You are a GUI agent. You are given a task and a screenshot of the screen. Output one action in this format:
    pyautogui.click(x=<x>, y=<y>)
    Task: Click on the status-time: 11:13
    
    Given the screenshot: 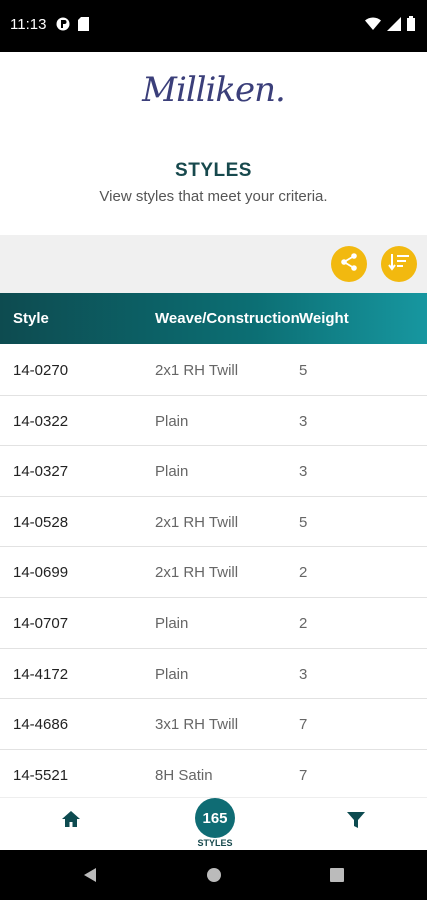 What is the action you would take?
    pyautogui.click(x=28, y=24)
    